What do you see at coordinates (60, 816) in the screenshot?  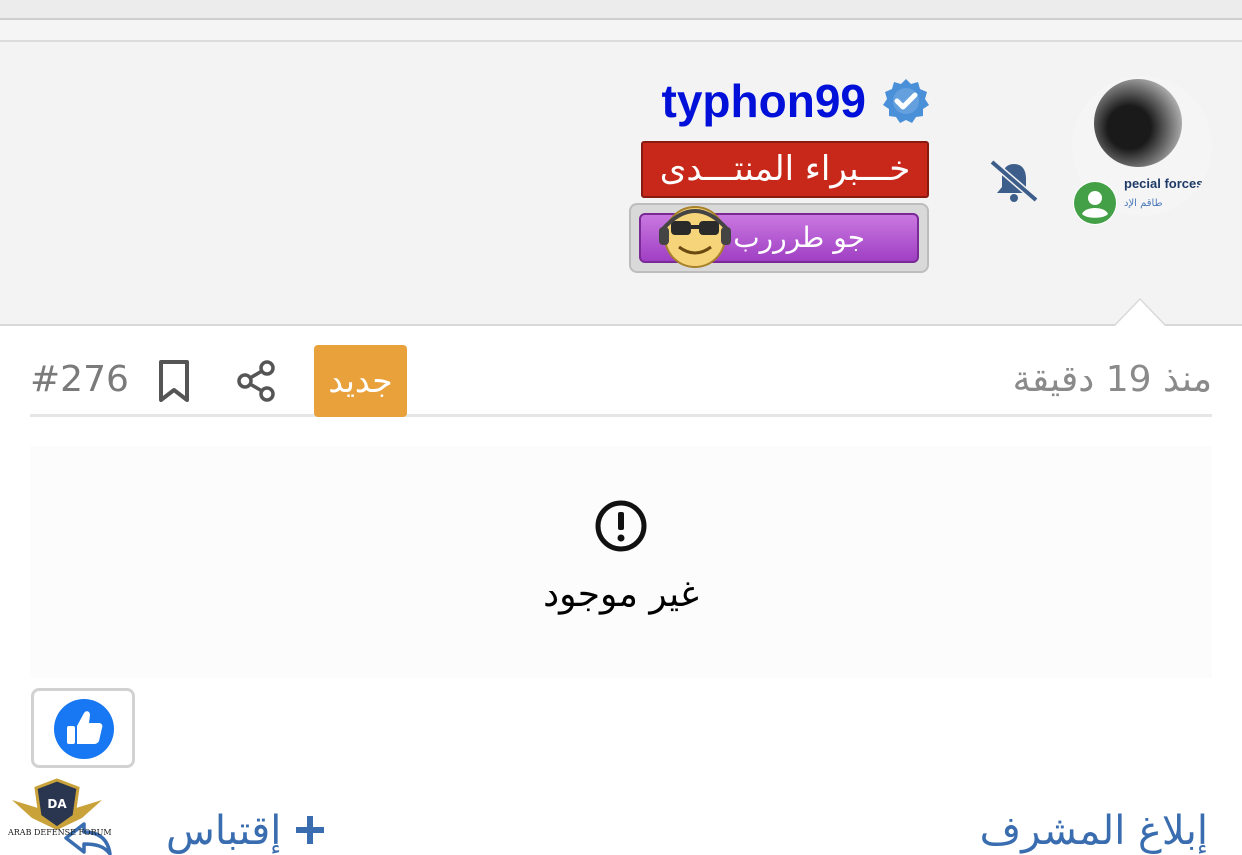 I see `forum-logo: DA ARAB DEFENSE FORUM` at bounding box center [60, 816].